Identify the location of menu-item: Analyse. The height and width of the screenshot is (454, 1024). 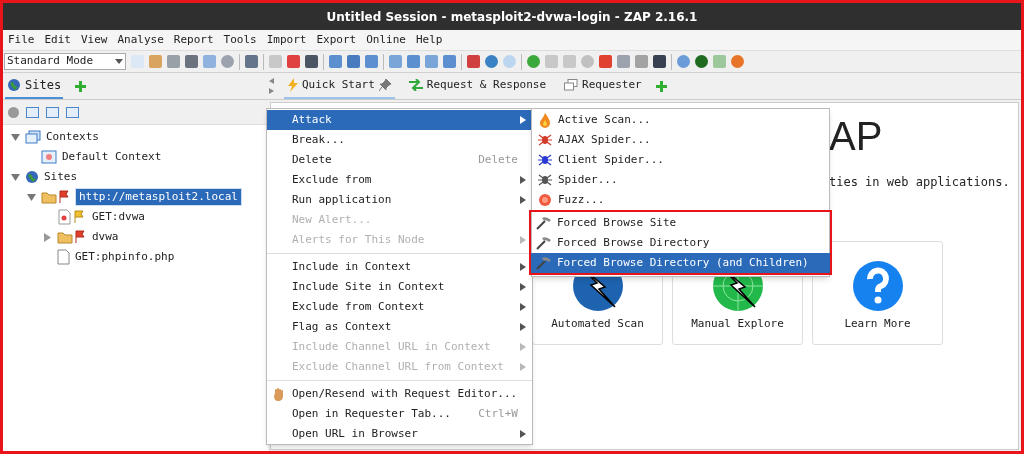
(140, 40).